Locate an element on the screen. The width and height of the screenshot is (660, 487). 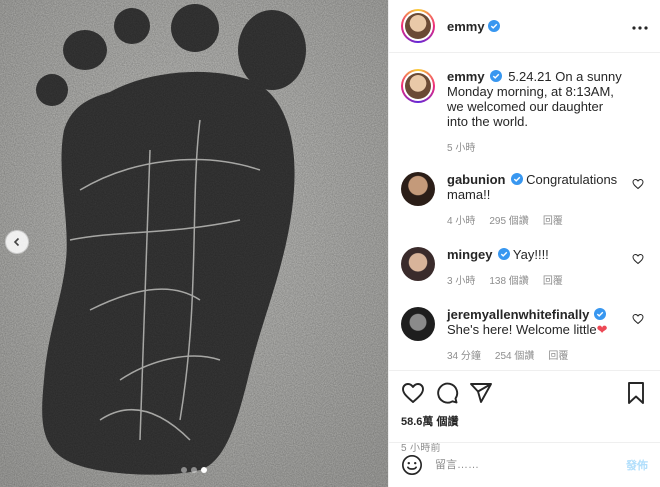
more-options-button is located at coordinates (640, 26).